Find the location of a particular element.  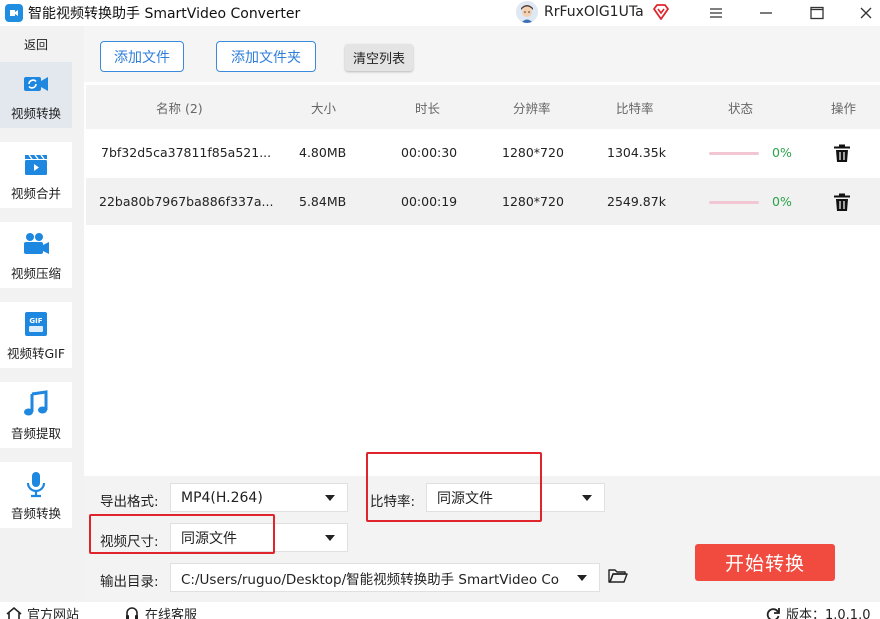

sidebar-item-audio-extract: 音频提取 is located at coordinates (36, 415).